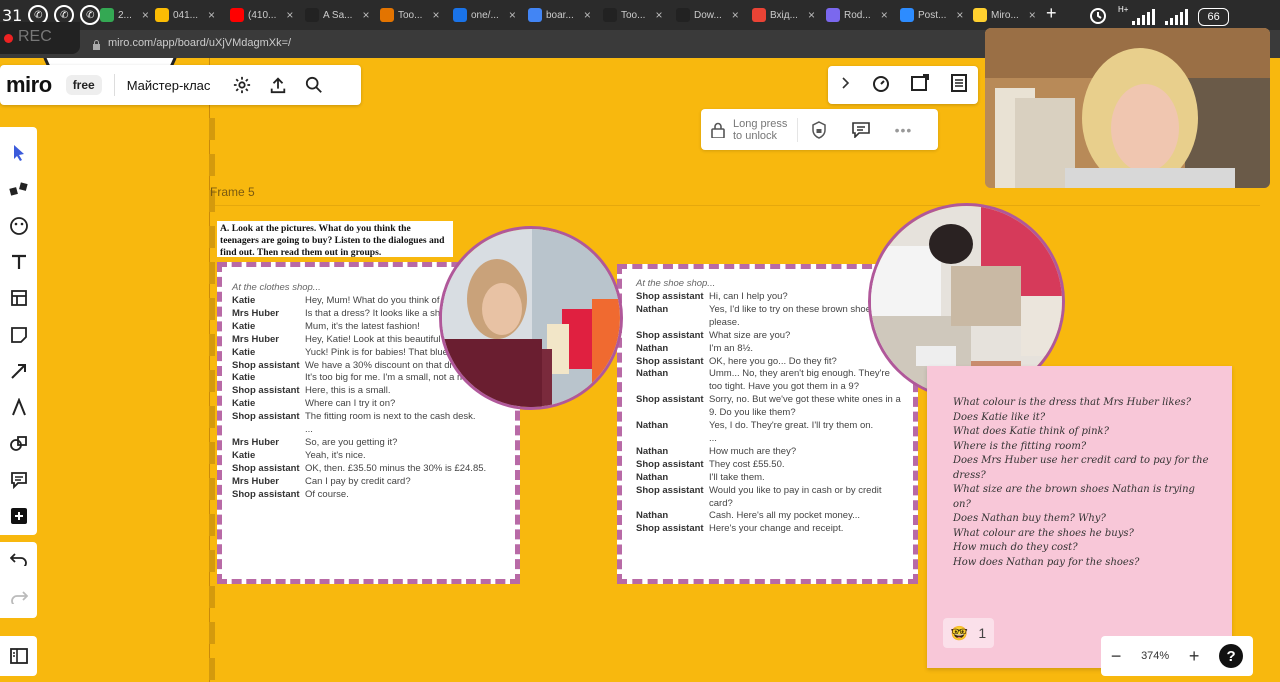 The height and width of the screenshot is (682, 1280). What do you see at coordinates (124, 15) in the screenshot?
I see `browser-tab: 2... ×` at bounding box center [124, 15].